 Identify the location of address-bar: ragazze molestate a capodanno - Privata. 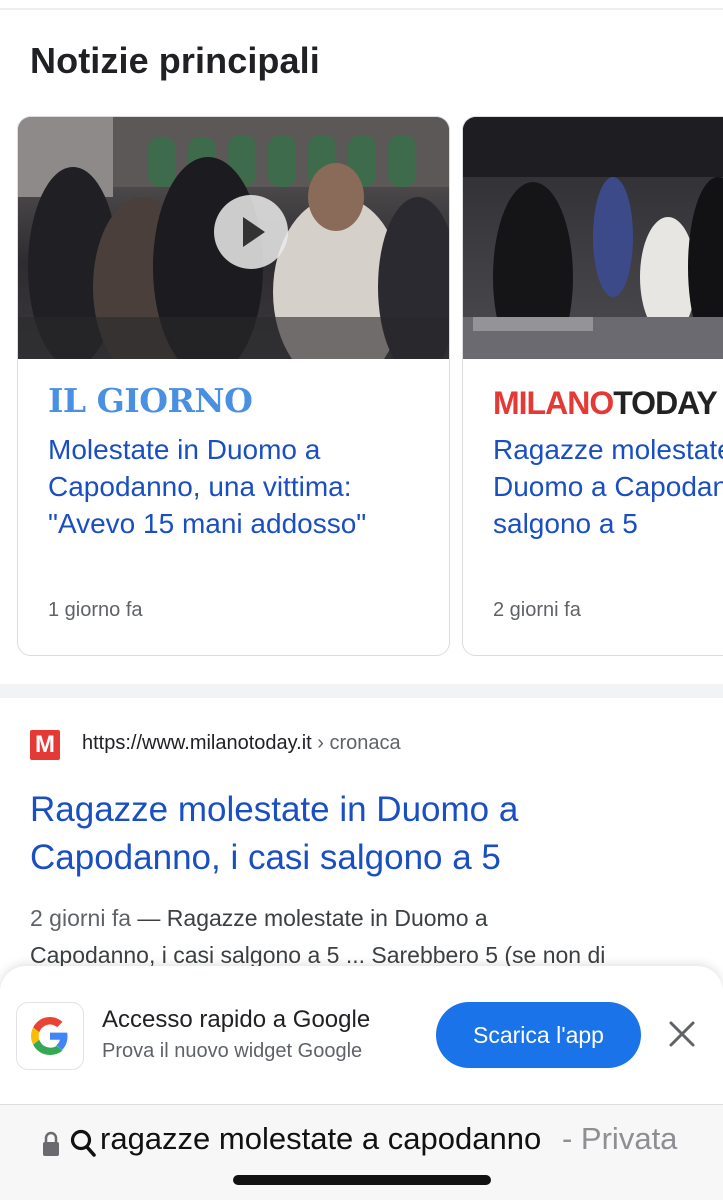
(361, 1152).